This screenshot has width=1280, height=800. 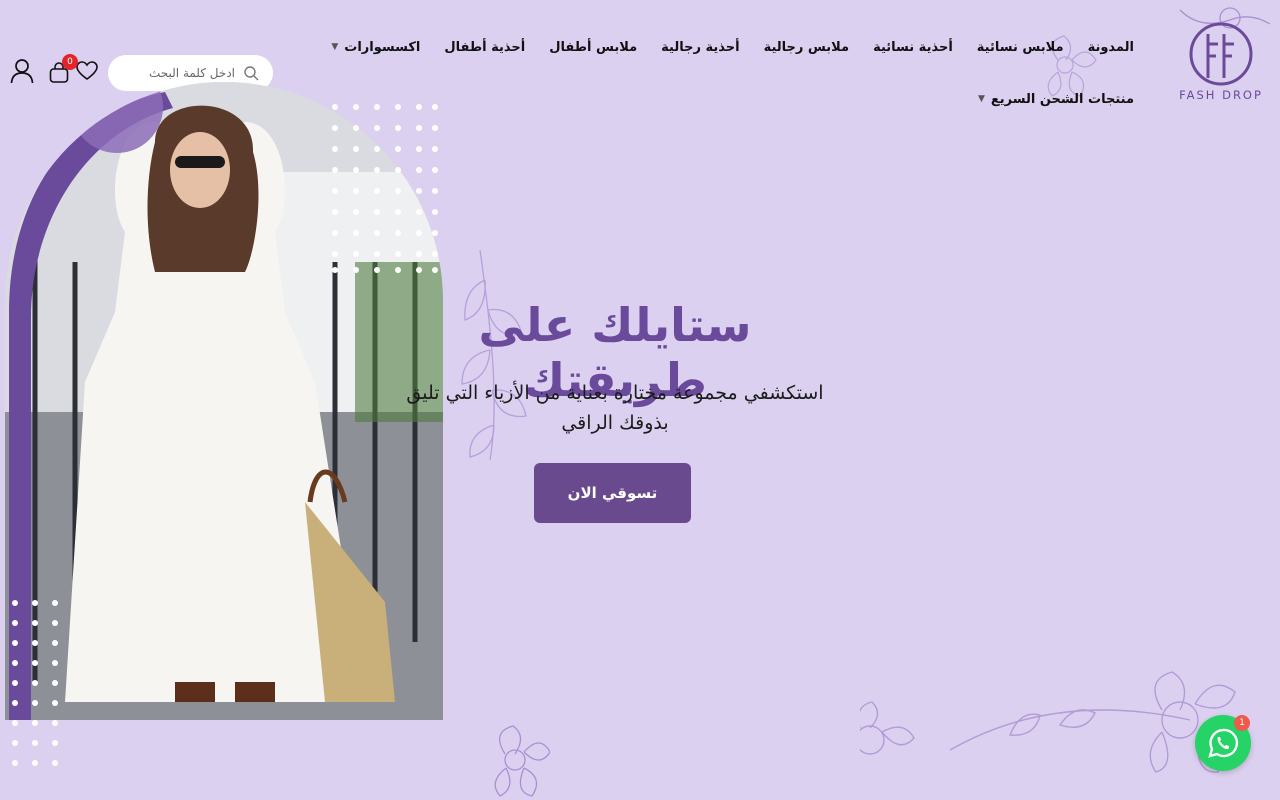 I want to click on logo-text: FASH DROP, so click(x=1221, y=95).